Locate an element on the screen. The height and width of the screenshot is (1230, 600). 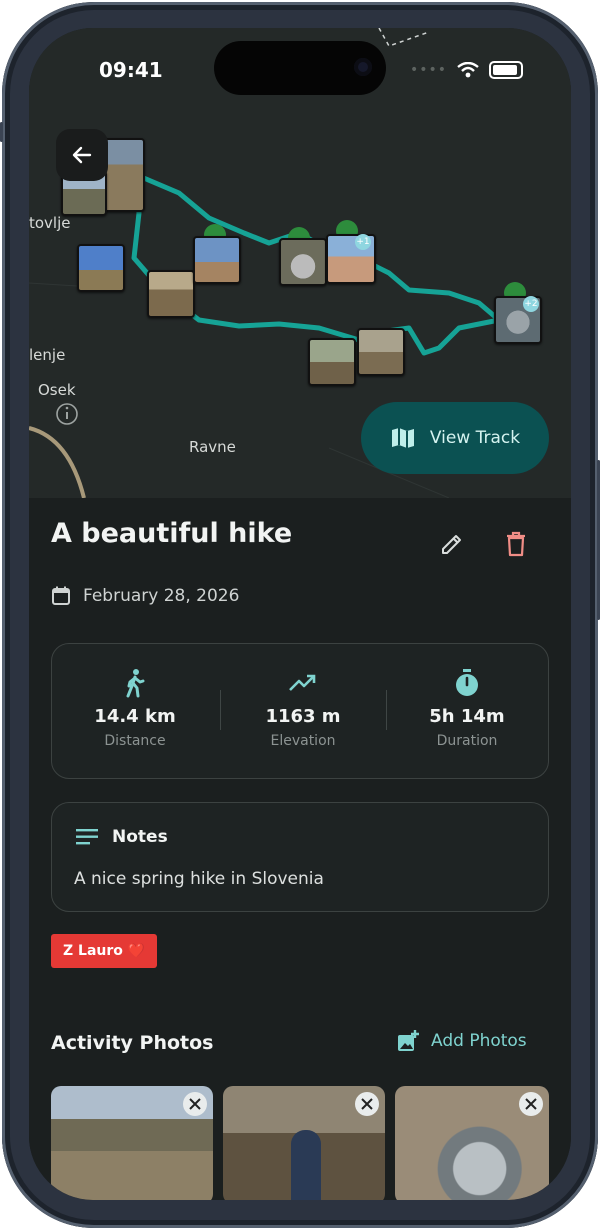
edit-button is located at coordinates (452, 544).